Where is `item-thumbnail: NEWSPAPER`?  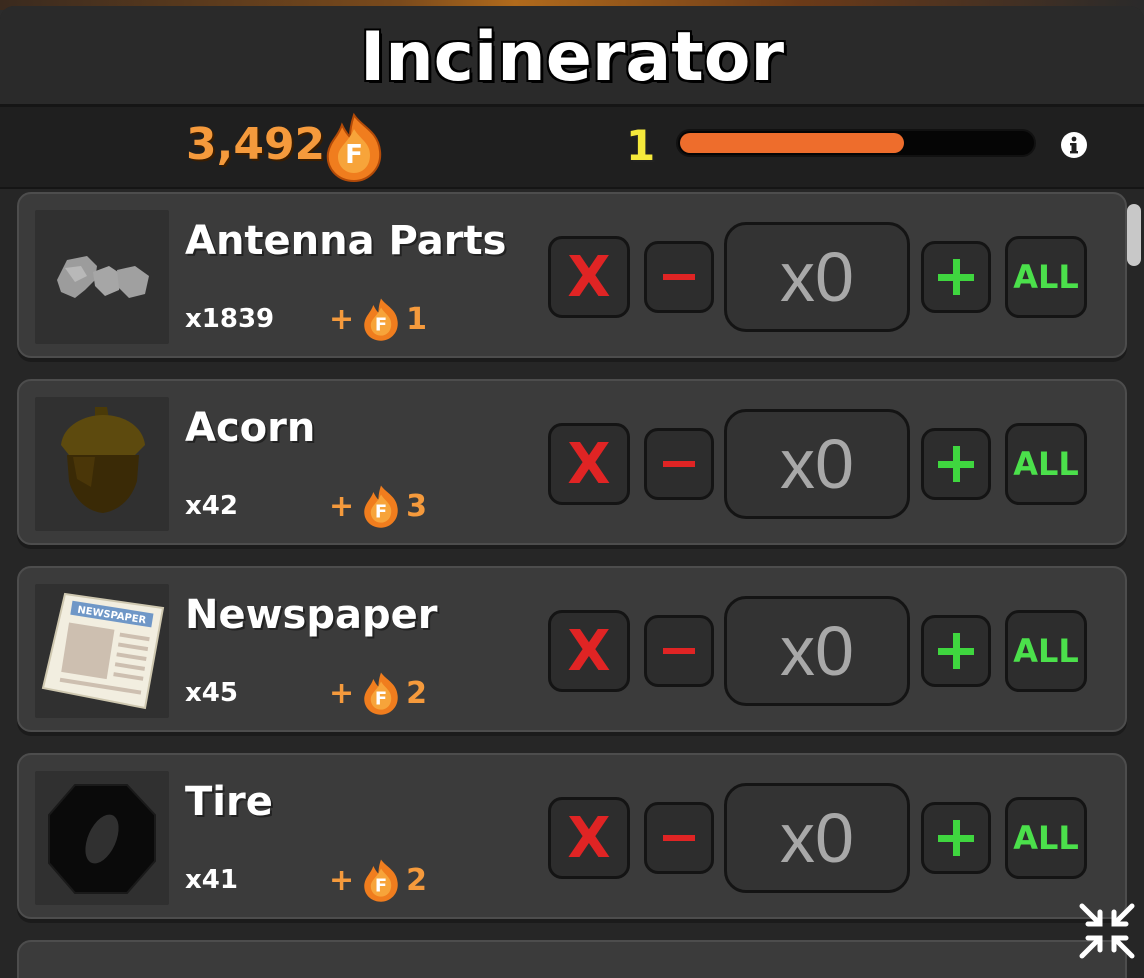 item-thumbnail: NEWSPAPER is located at coordinates (102, 651).